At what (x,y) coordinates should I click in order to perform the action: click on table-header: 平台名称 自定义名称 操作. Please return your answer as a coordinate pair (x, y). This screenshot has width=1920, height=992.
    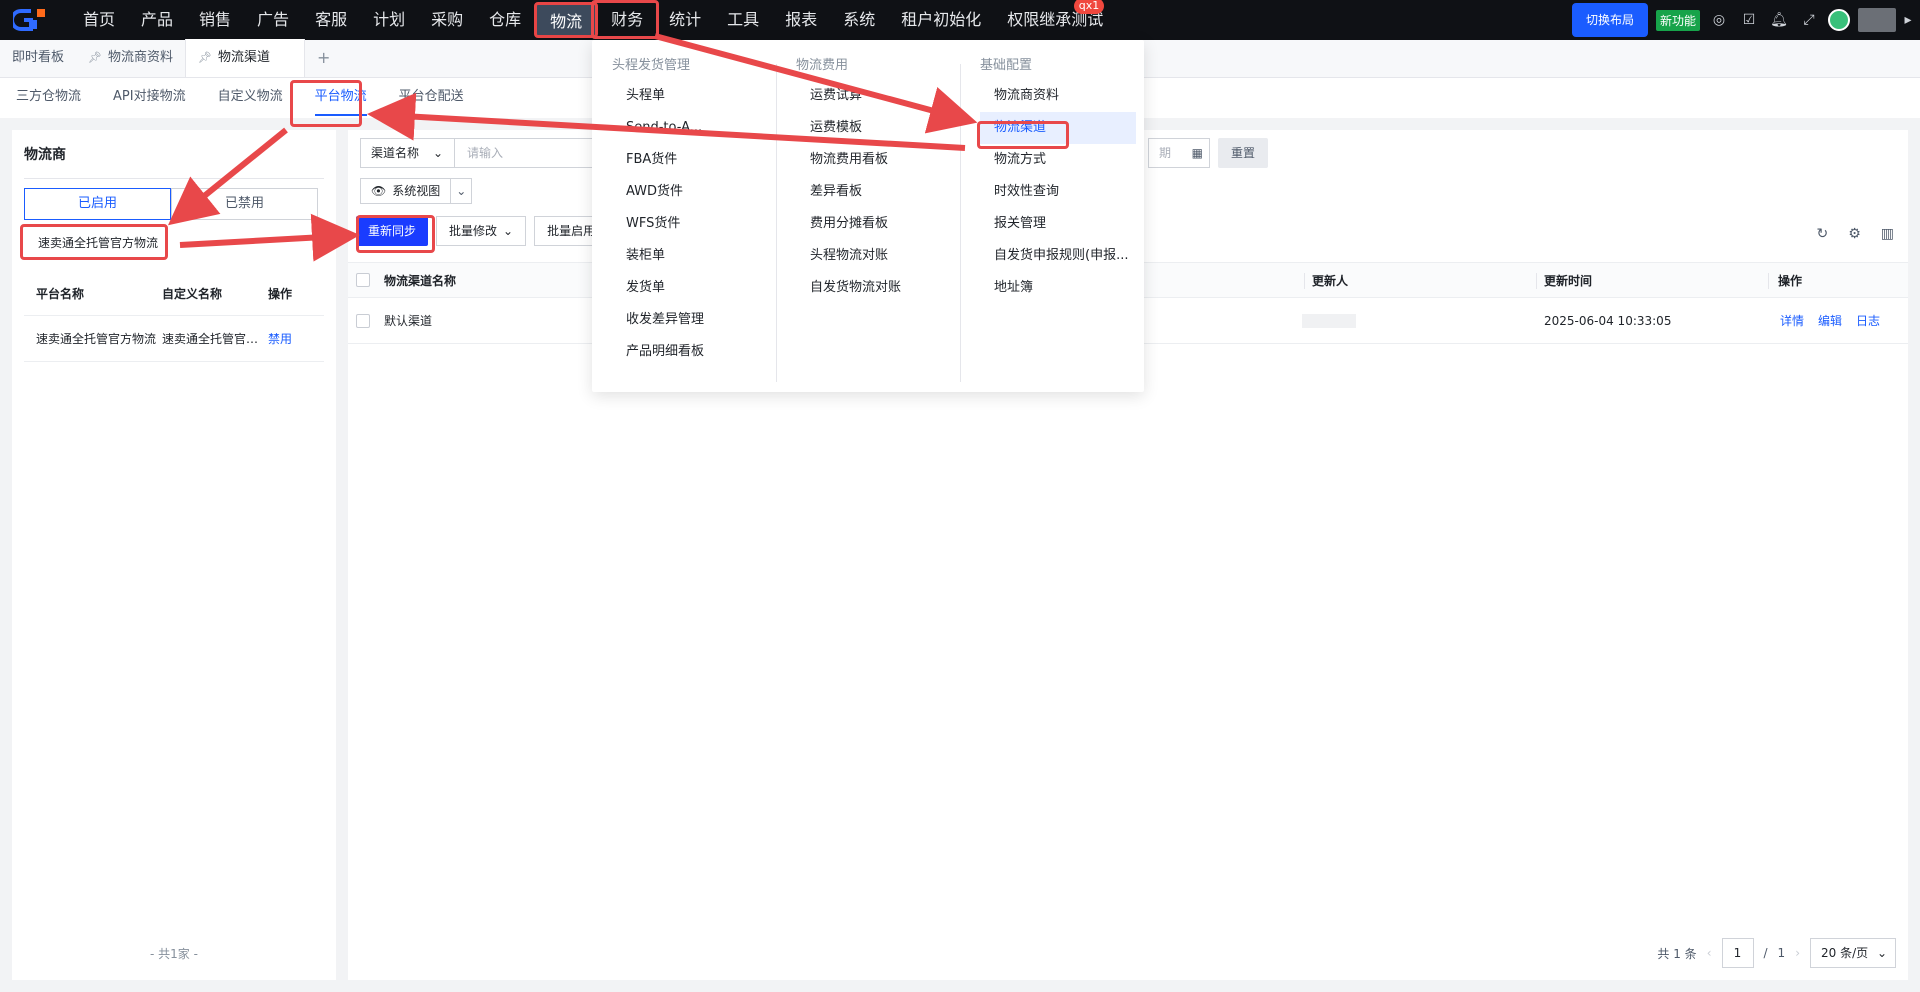
    Looking at the image, I should click on (174, 294).